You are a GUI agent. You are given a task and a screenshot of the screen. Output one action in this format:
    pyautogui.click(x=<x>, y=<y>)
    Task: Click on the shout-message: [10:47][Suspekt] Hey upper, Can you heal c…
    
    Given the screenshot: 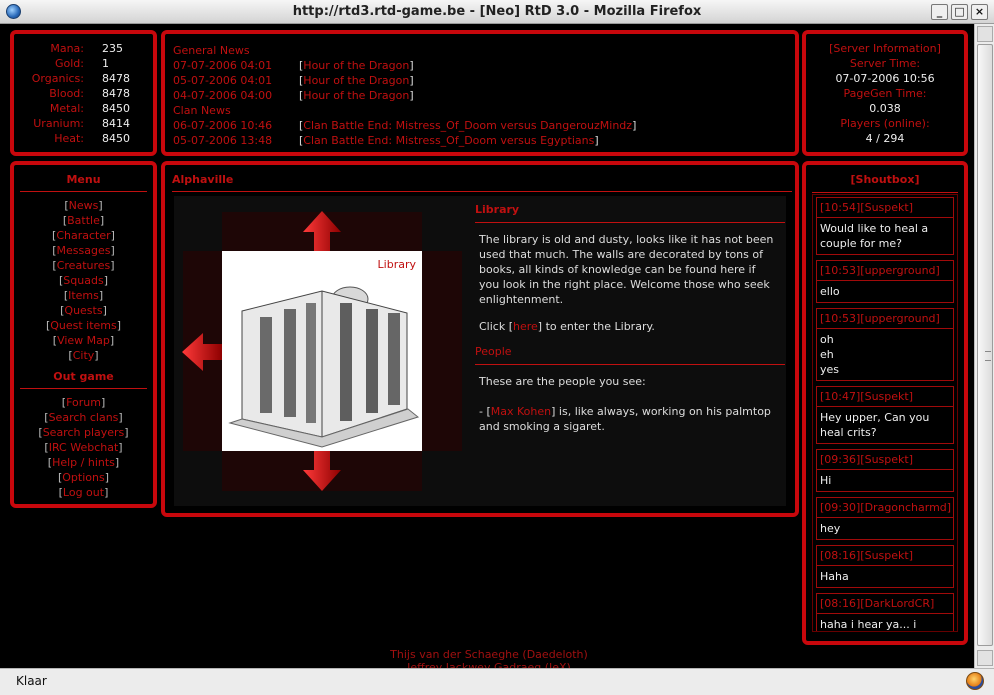 What is the action you would take?
    pyautogui.click(x=885, y=415)
    